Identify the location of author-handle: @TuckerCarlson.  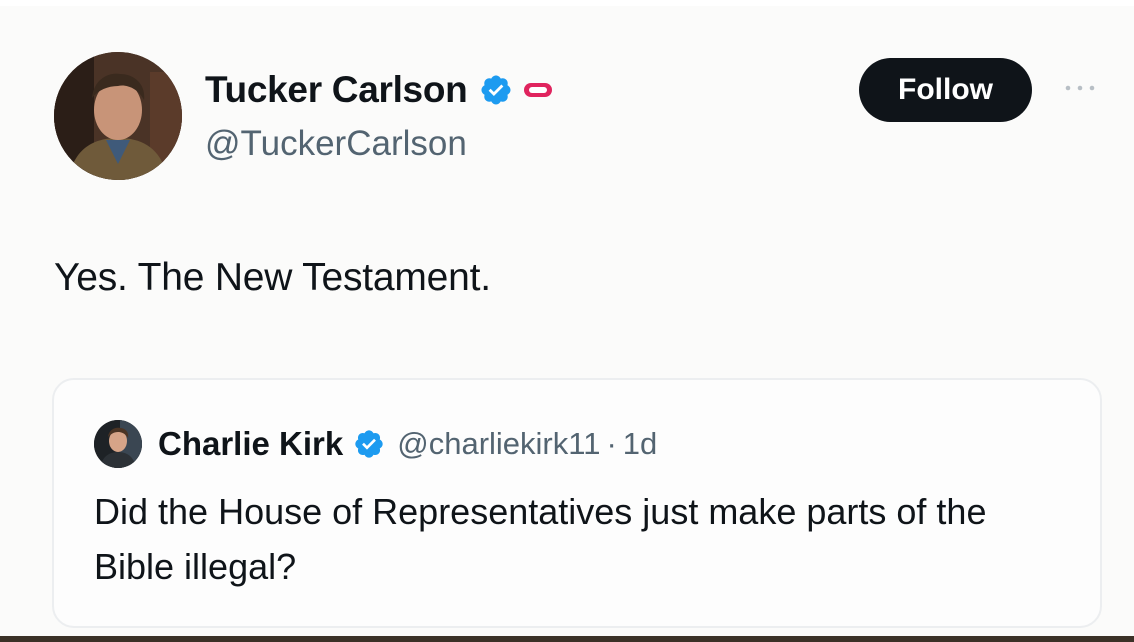
(336, 144).